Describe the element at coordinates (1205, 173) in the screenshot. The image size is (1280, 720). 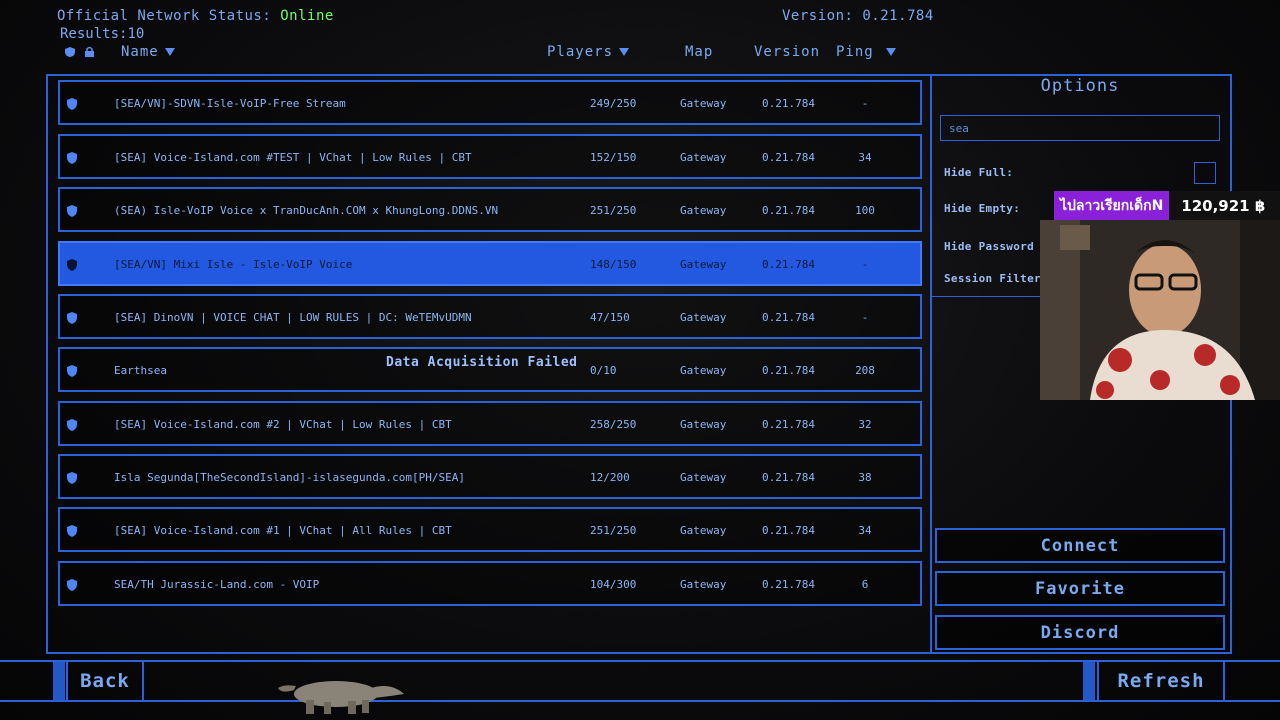
I see `hide-full-checkbox` at that location.